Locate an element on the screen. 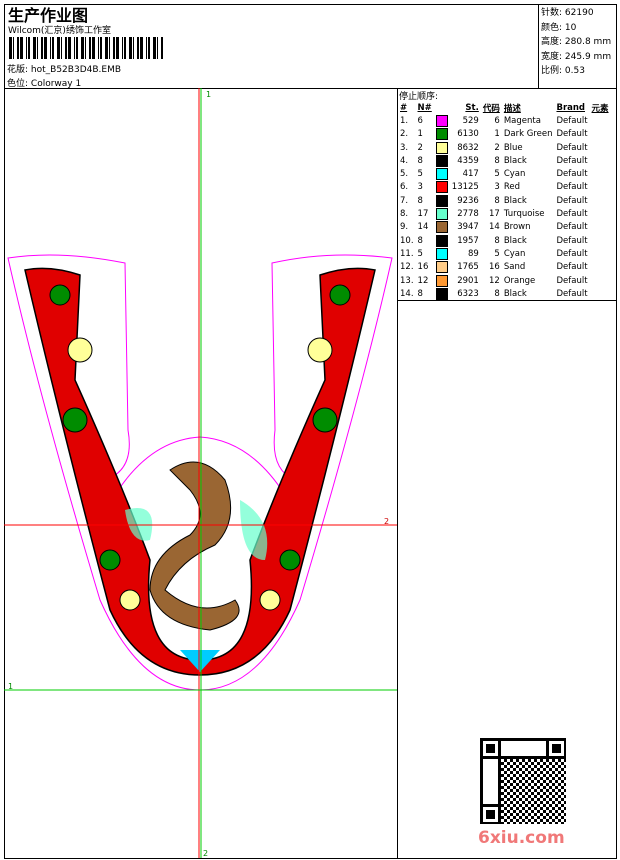 This screenshot has height=860, width=620. guide-label-bottom: 2 is located at coordinates (205, 853).